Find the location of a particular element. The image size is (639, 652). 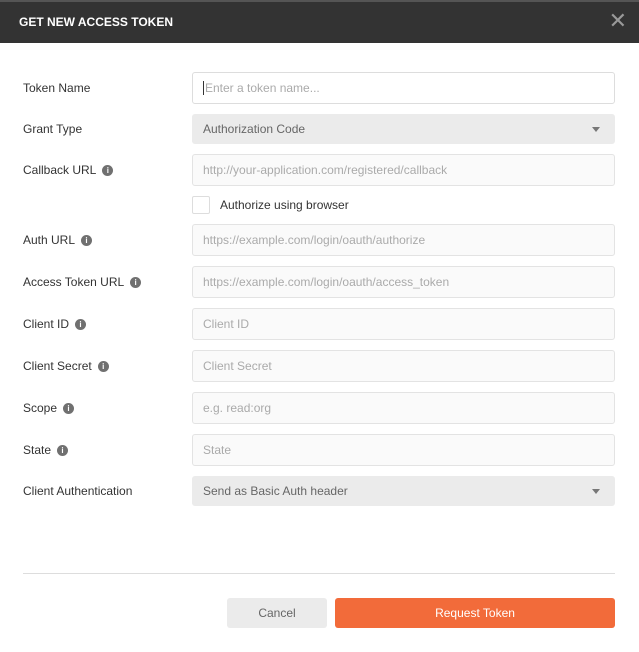

label-text: Client Secret is located at coordinates (57, 366).